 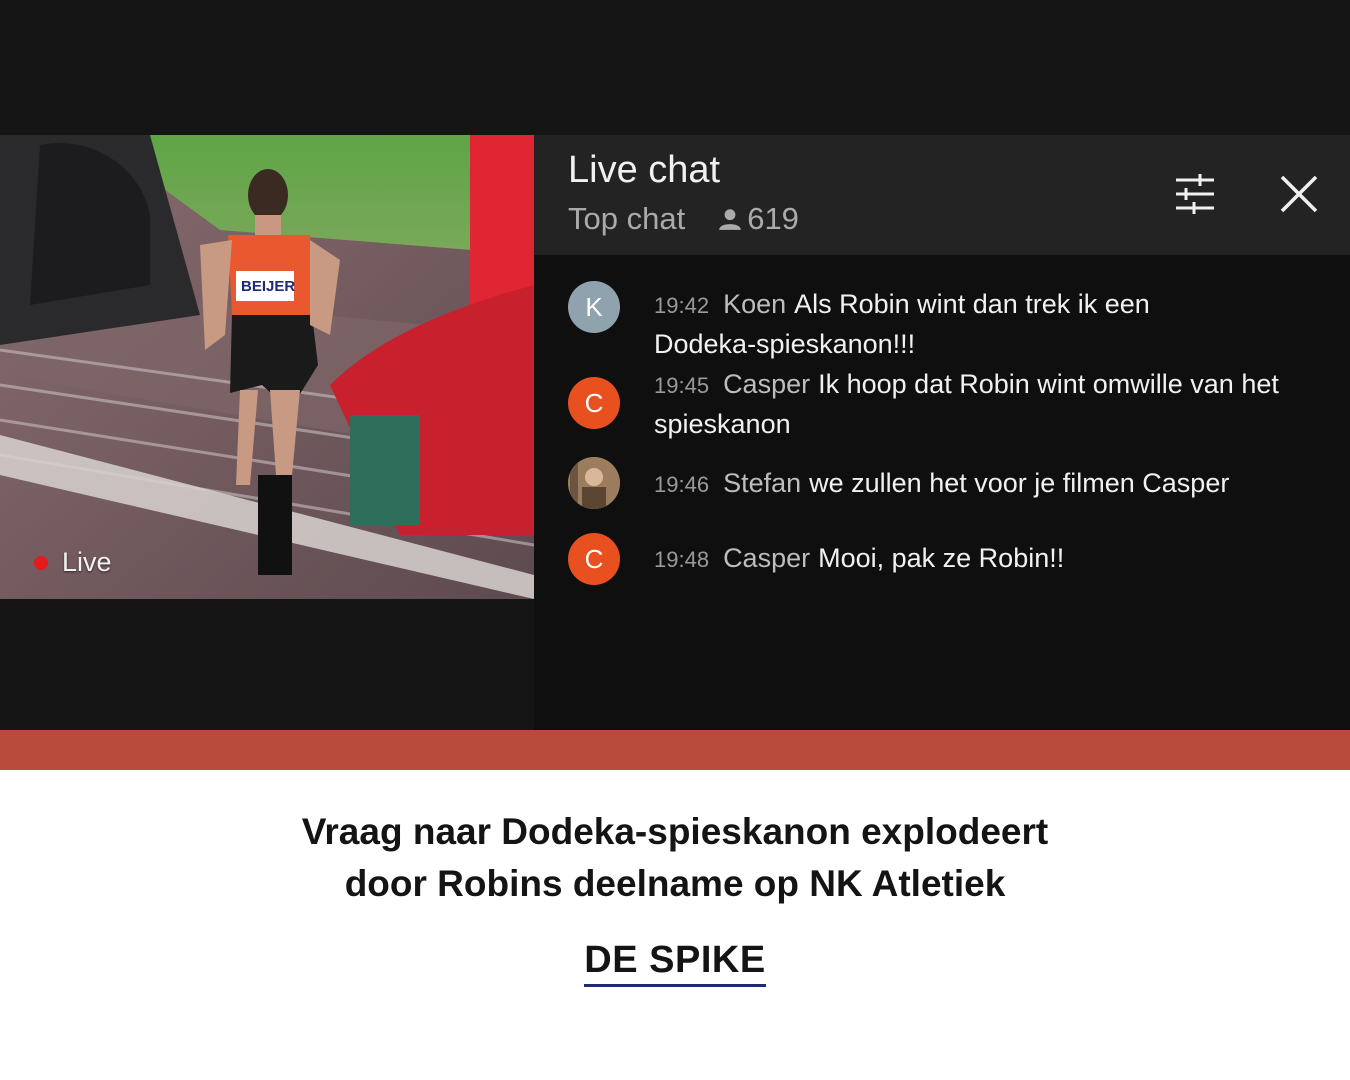 I want to click on chat-header: Live chat Top chat 619, so click(x=942, y=195).